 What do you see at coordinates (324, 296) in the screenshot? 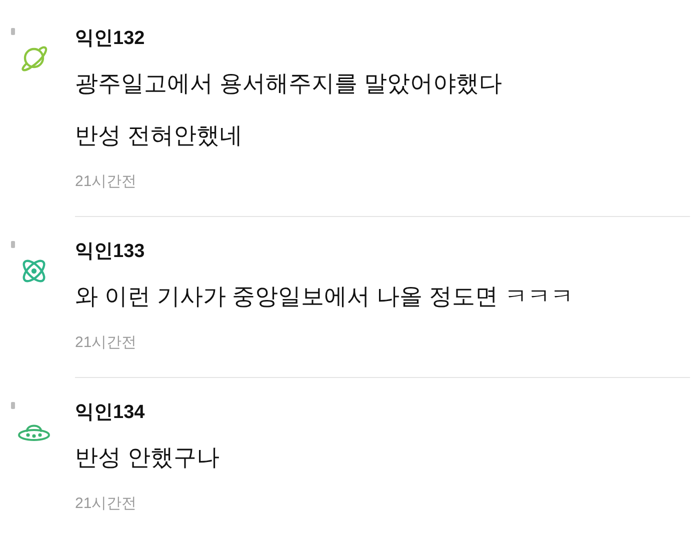
I see `comment-text: 와 이런 기사가 중앙일보에서 나올 정도면 ㅋㅋㅋ` at bounding box center [324, 296].